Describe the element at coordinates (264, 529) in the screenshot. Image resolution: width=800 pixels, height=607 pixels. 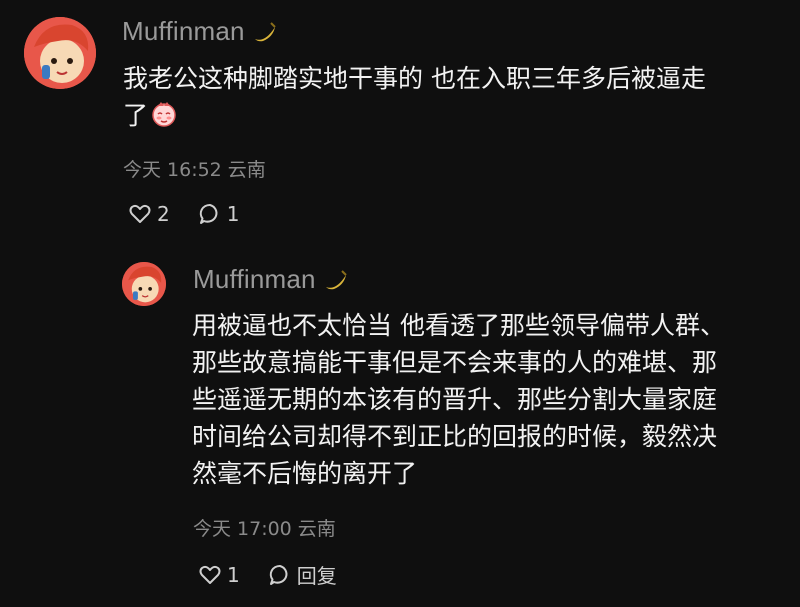
I see `reply-time: 17:00` at that location.